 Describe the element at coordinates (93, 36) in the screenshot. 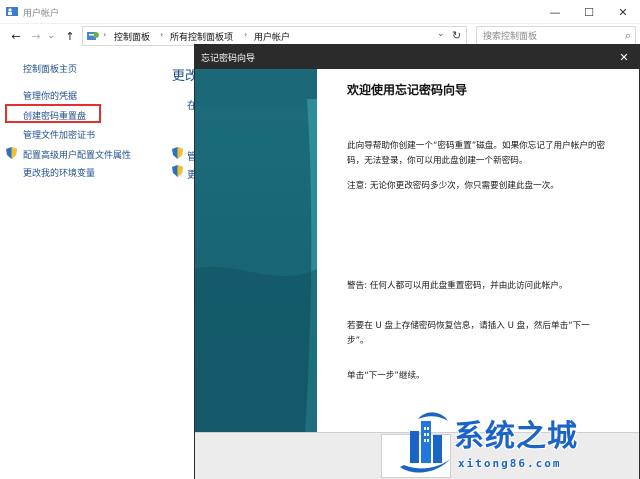

I see `control-panel-icon` at that location.